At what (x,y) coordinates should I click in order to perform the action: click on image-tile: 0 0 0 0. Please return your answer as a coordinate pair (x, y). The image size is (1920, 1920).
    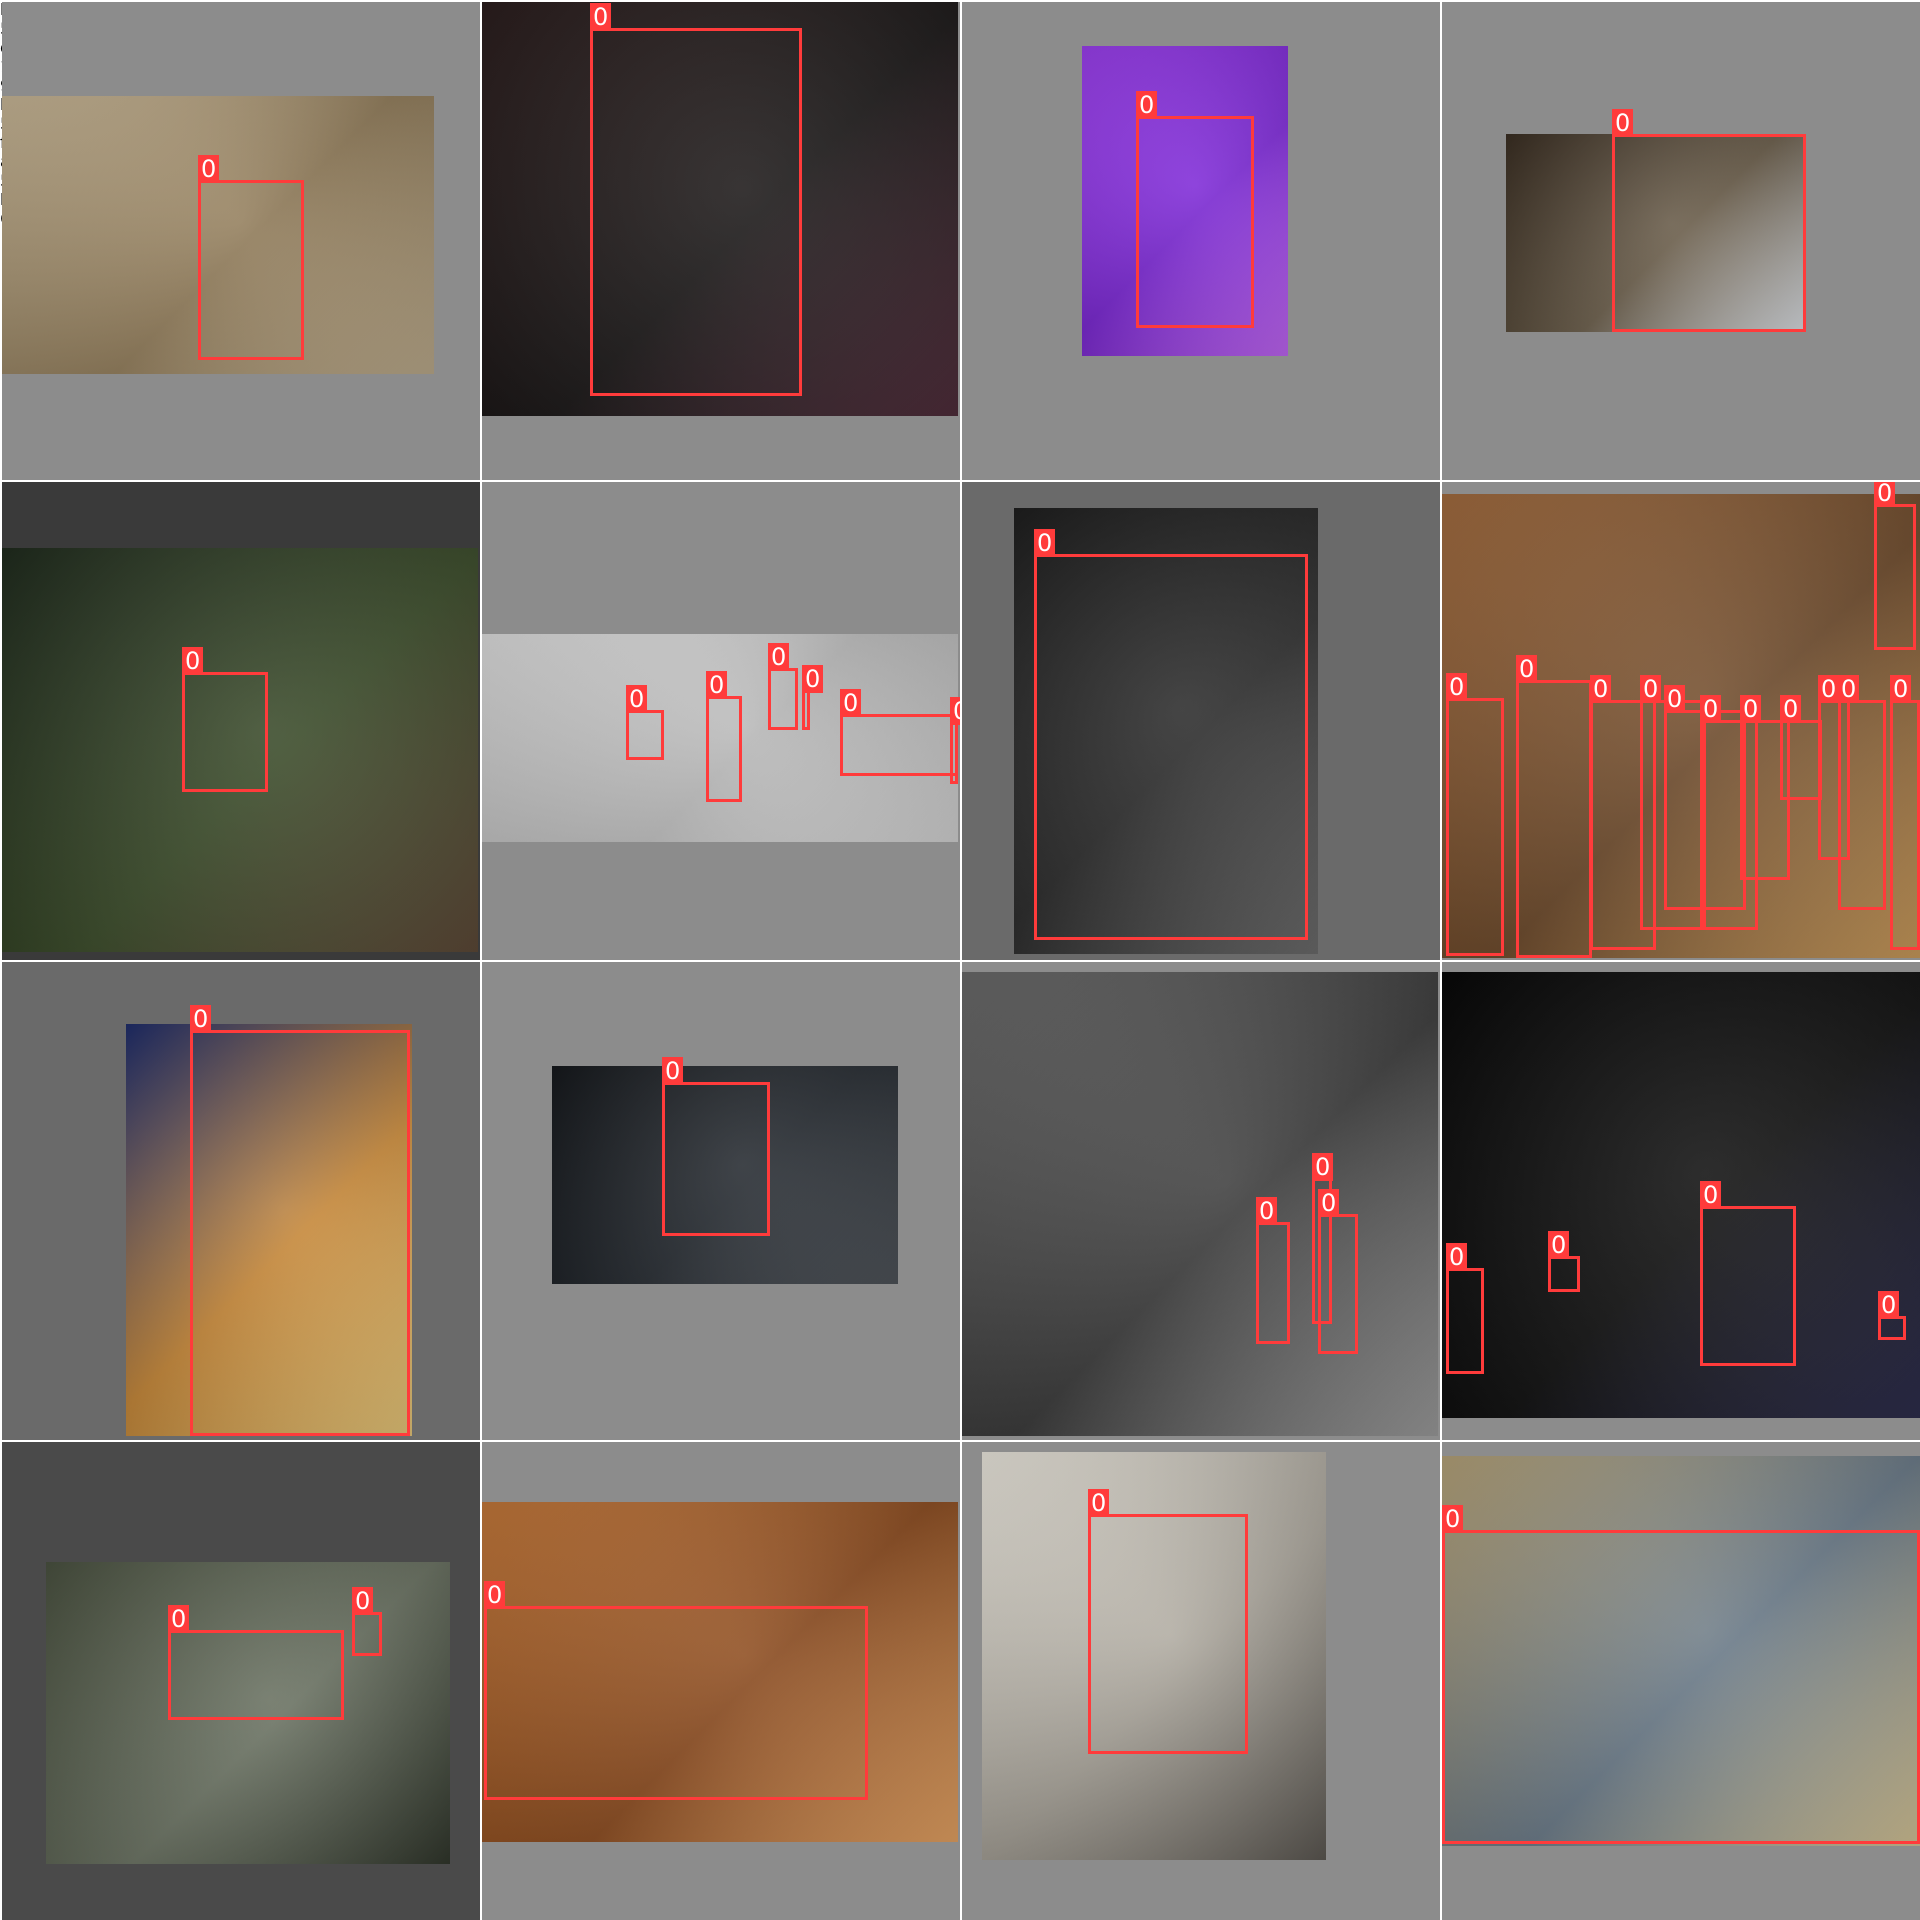
    Looking at the image, I should click on (1681, 1201).